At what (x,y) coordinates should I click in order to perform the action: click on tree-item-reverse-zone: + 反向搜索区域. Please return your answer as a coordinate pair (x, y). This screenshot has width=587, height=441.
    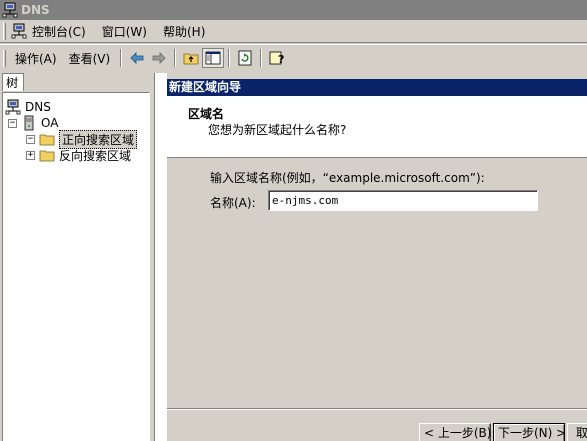
    Looking at the image, I should click on (78, 155).